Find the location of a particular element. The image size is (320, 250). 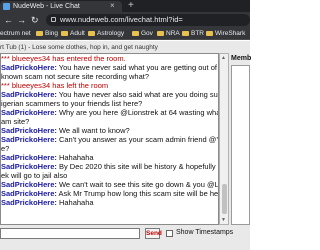

chat-message: SadPrickoHere: We all want to know? is located at coordinates (109, 131).